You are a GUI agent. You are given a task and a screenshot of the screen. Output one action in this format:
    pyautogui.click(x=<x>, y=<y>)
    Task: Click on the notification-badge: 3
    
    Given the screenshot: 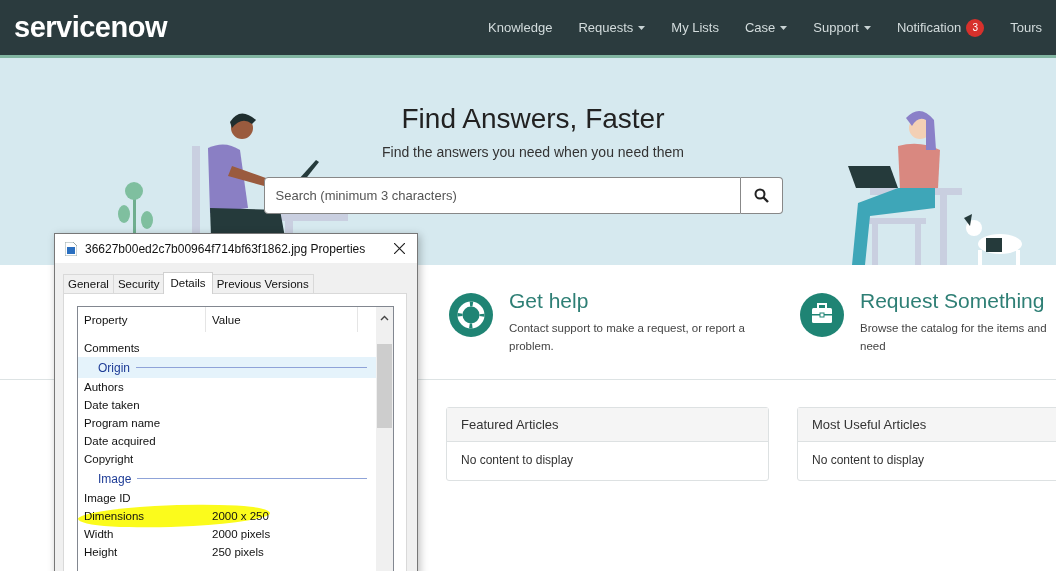 What is the action you would take?
    pyautogui.click(x=975, y=27)
    